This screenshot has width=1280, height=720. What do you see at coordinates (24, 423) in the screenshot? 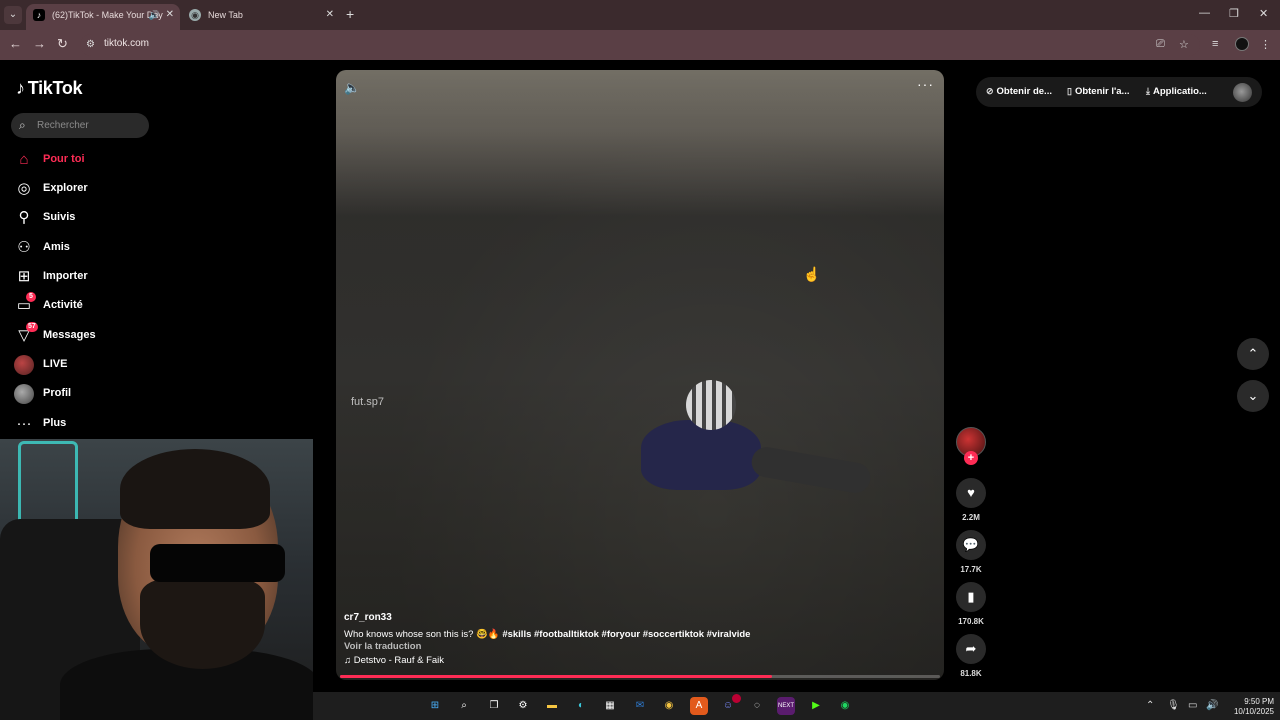
I see `more-icon: ···` at bounding box center [24, 423].